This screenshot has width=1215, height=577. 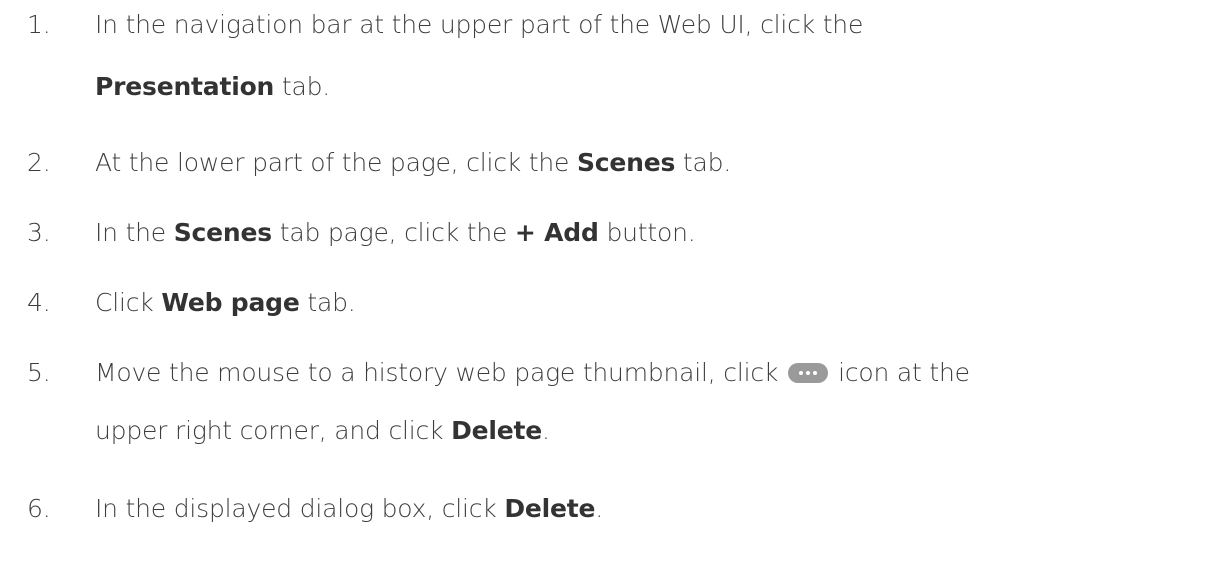 What do you see at coordinates (39, 372) in the screenshot?
I see `step-number: 5.` at bounding box center [39, 372].